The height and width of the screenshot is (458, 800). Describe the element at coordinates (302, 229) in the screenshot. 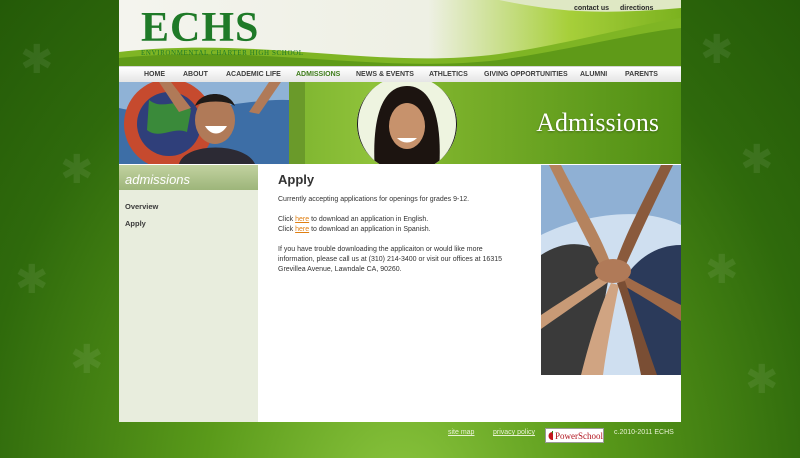

I see `spanish-application-link: here` at that location.